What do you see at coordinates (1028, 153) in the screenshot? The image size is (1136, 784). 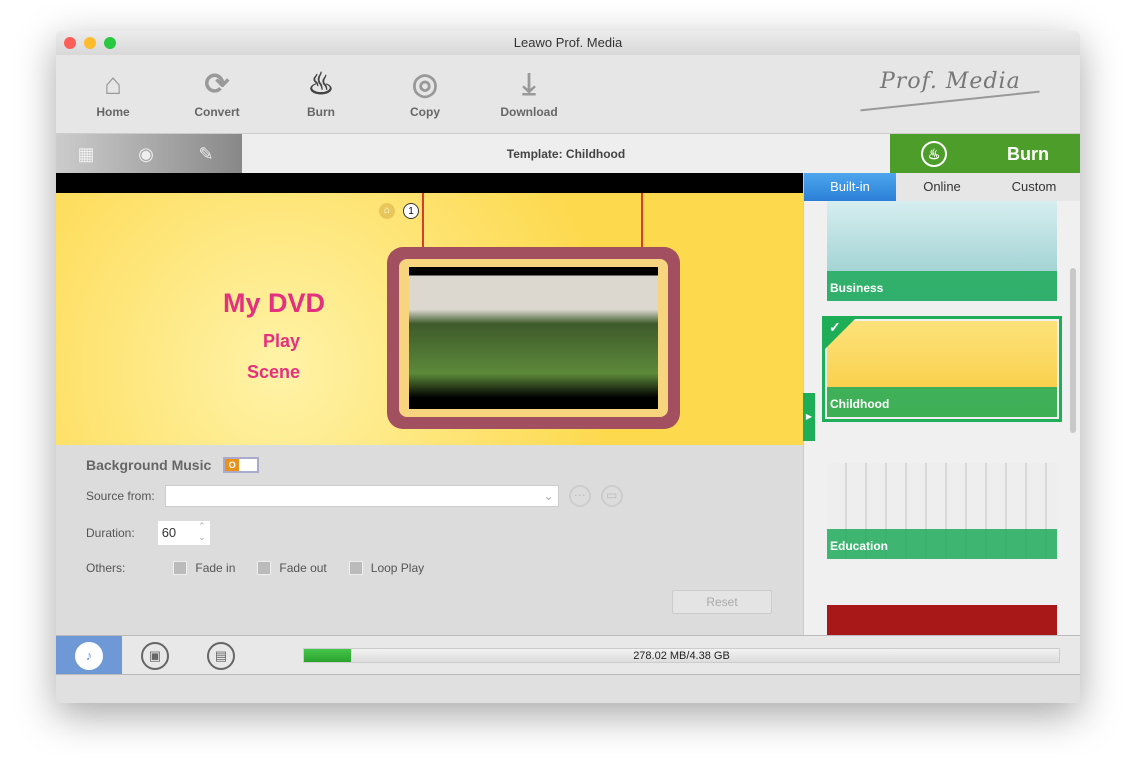 I see `burn-label: Burn` at bounding box center [1028, 153].